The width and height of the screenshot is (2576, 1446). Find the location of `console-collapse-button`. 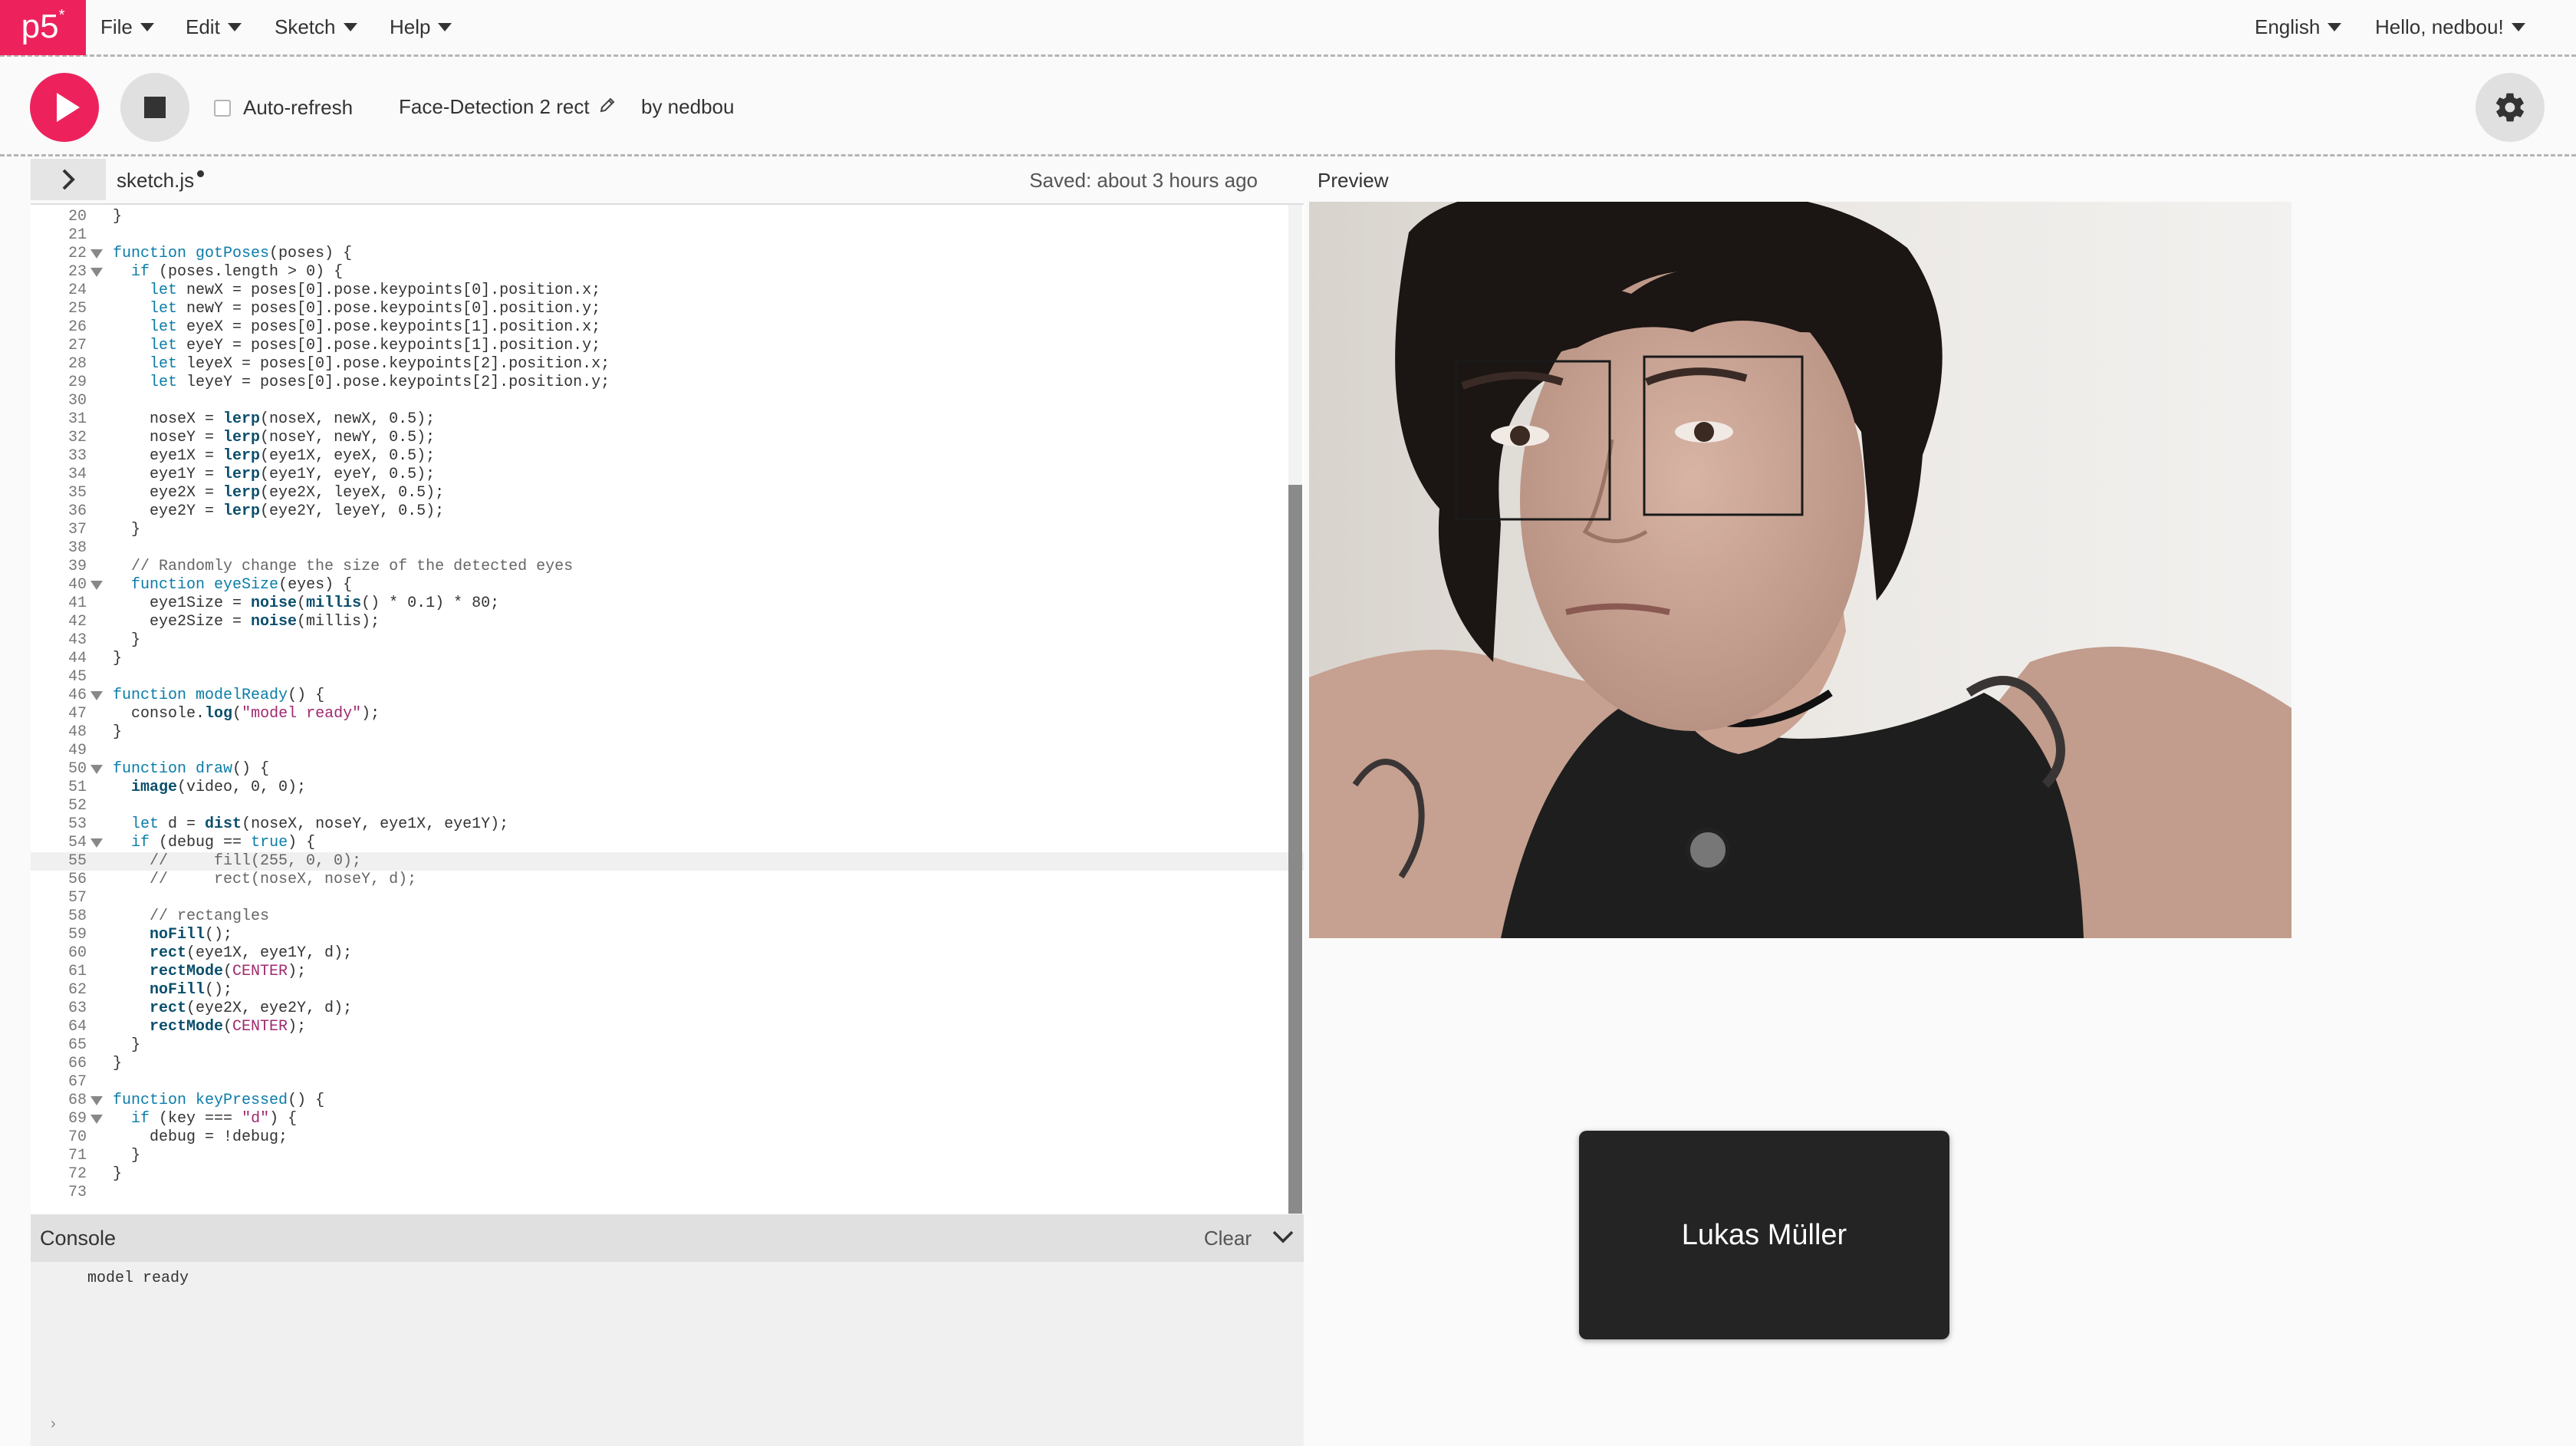

console-collapse-button is located at coordinates (1283, 1238).